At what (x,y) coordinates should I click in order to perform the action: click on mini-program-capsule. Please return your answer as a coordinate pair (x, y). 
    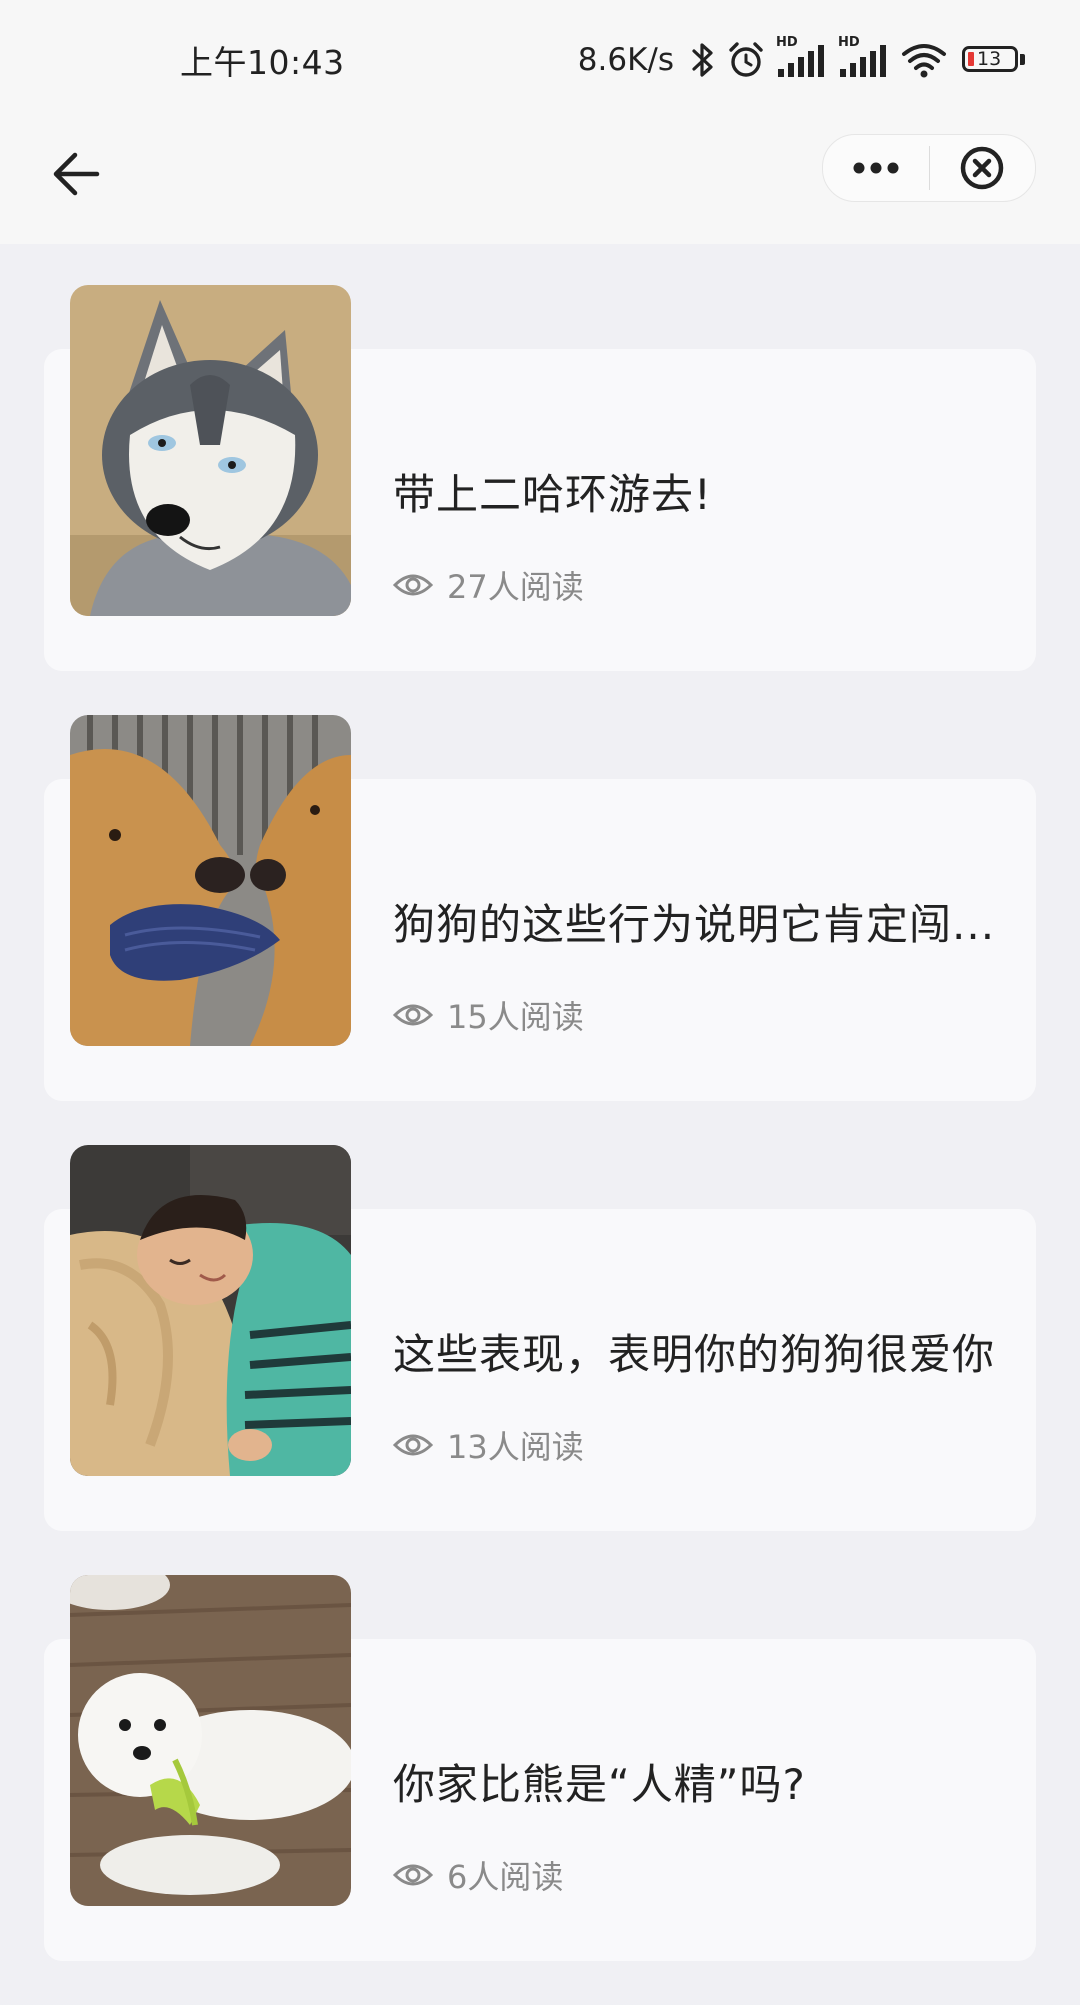
    Looking at the image, I should click on (929, 168).